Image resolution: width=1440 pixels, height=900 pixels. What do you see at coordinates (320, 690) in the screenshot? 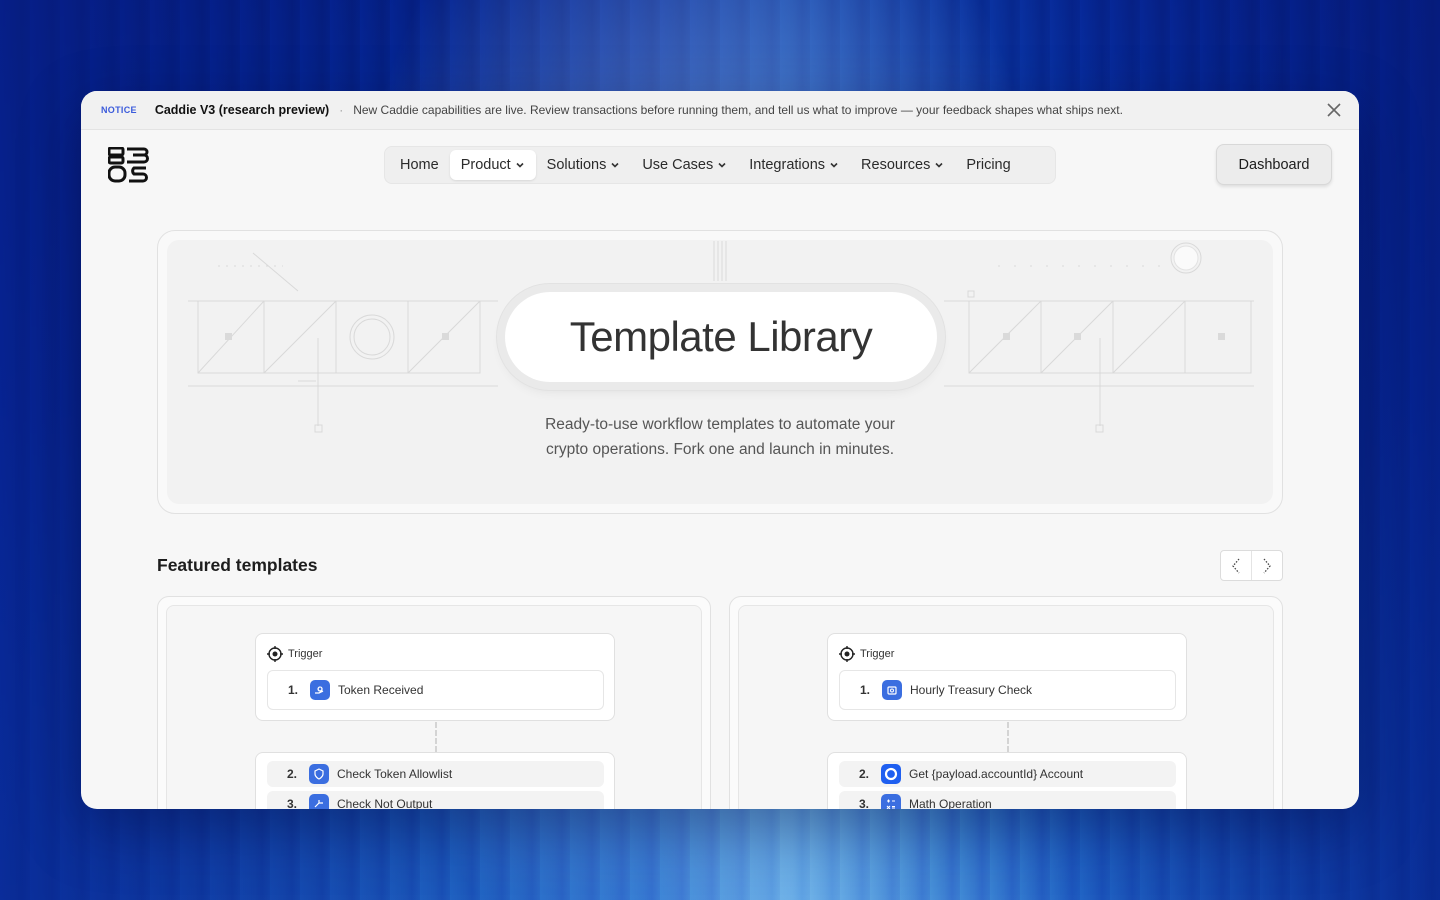
I see `hand-coin-icon` at bounding box center [320, 690].